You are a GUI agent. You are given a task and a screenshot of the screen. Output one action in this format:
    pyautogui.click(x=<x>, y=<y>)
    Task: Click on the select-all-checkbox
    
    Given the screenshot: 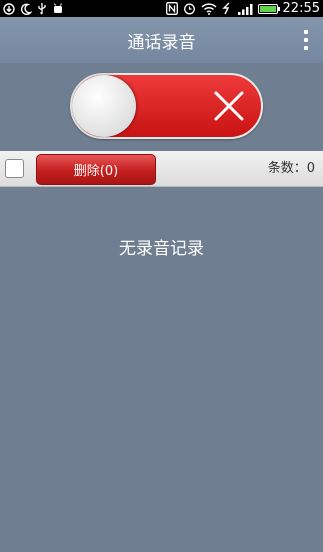 What is the action you would take?
    pyautogui.click(x=14, y=168)
    